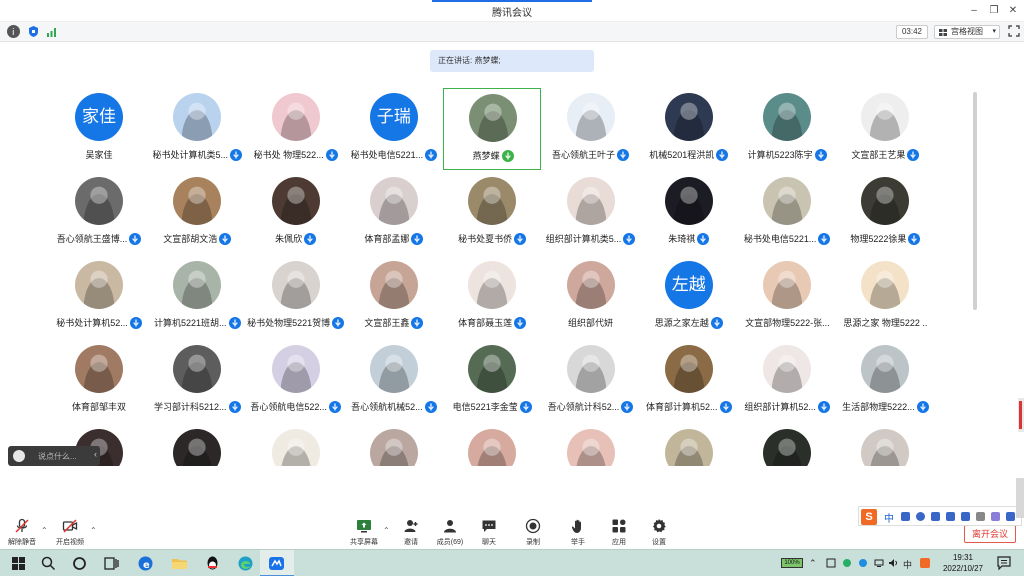 The height and width of the screenshot is (576, 1024). What do you see at coordinates (994, 11) in the screenshot?
I see `restore-icon: ❐` at bounding box center [994, 11].